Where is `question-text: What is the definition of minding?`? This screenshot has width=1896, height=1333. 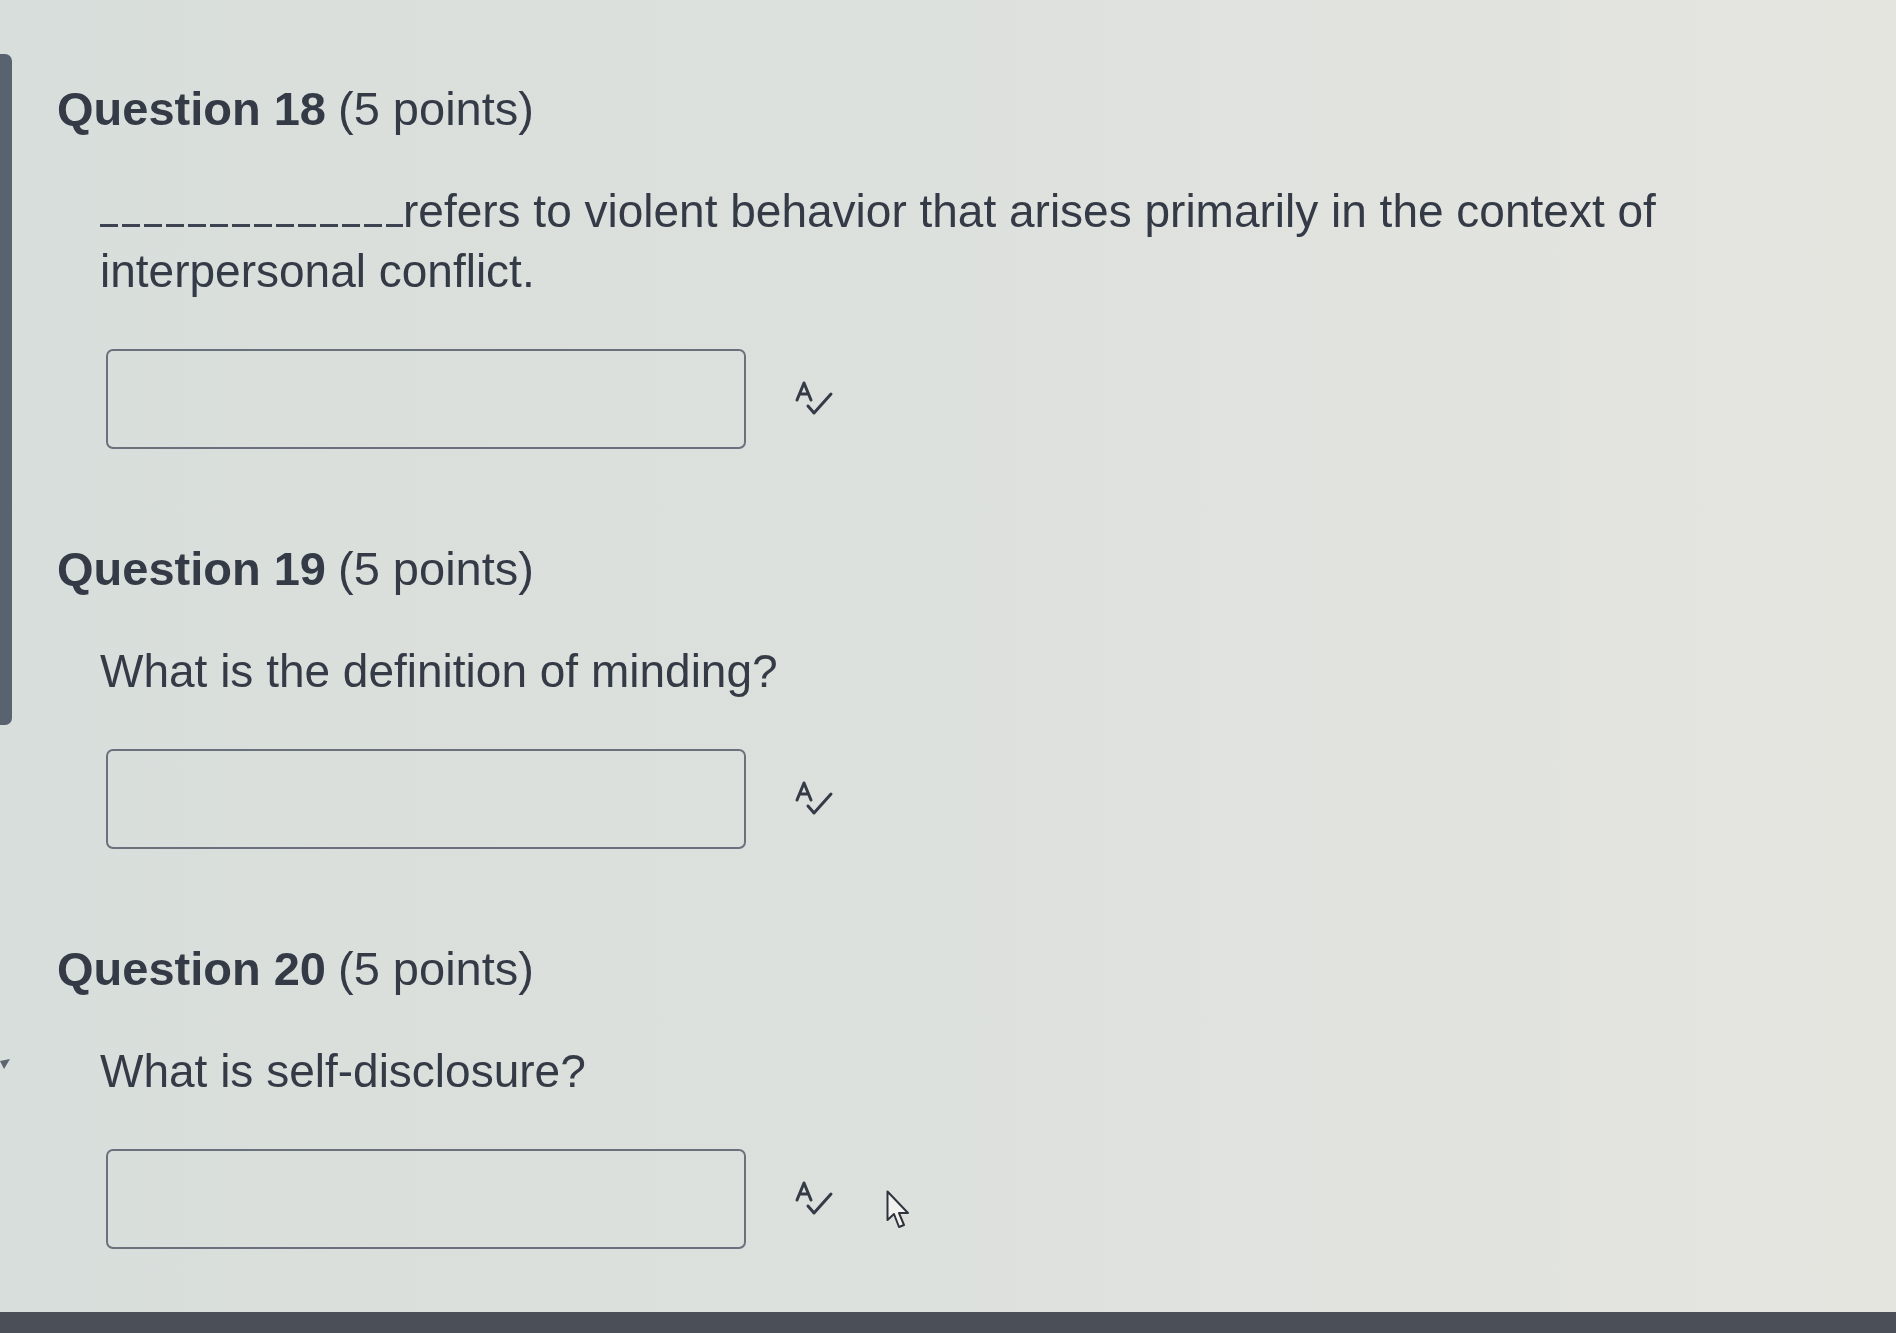
question-text: What is the definition of minding? is located at coordinates (439, 671).